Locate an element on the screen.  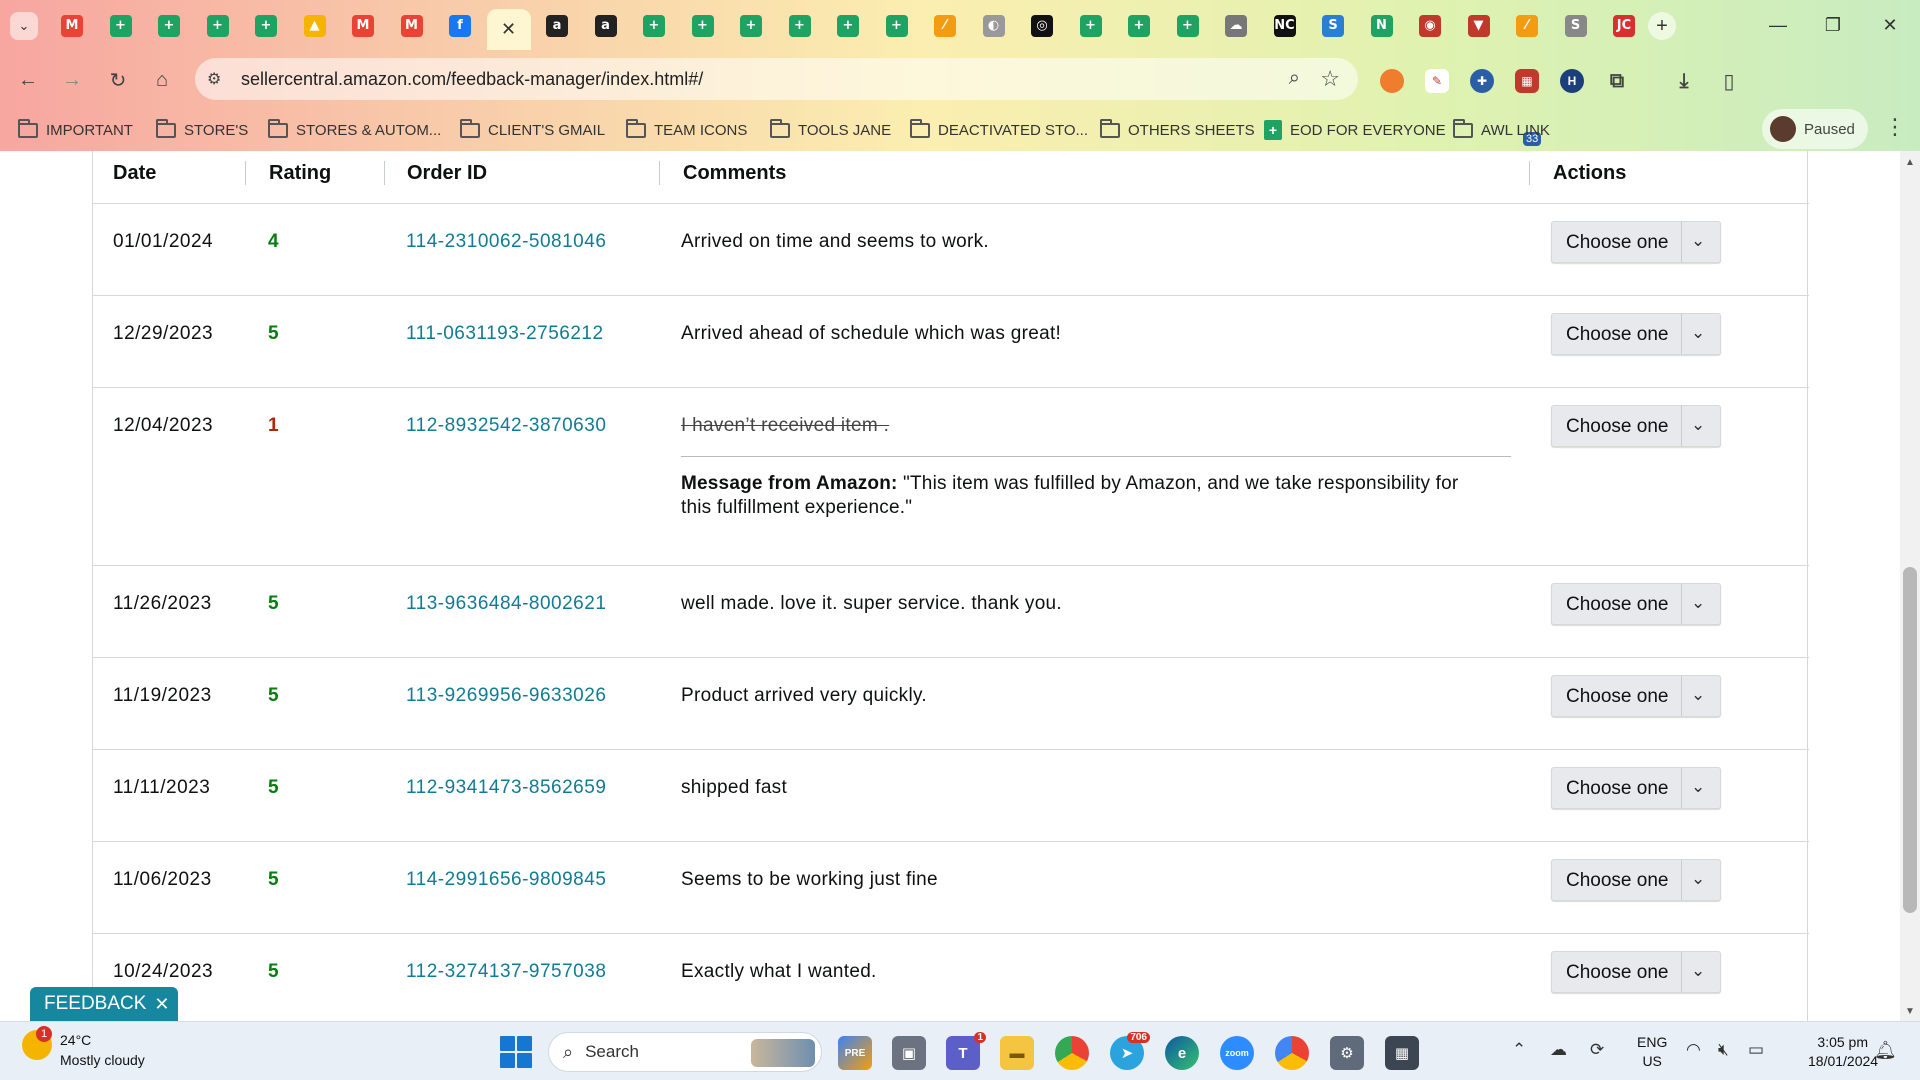
settings-gear-icon: ⚙ is located at coordinates (1347, 1053).